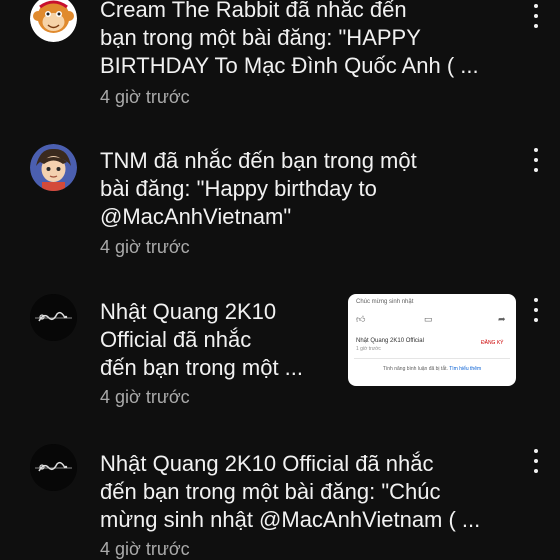 The height and width of the screenshot is (560, 560). I want to click on thumbnail-footer-text: Tính năng bình luận đã bị tắt., so click(415, 369).